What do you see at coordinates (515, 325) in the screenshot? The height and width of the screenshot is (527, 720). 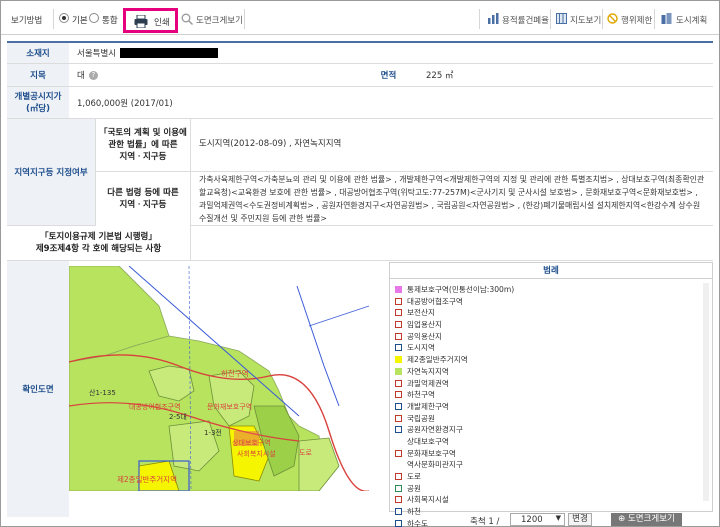 I see `legend-item: 임업용산지` at bounding box center [515, 325].